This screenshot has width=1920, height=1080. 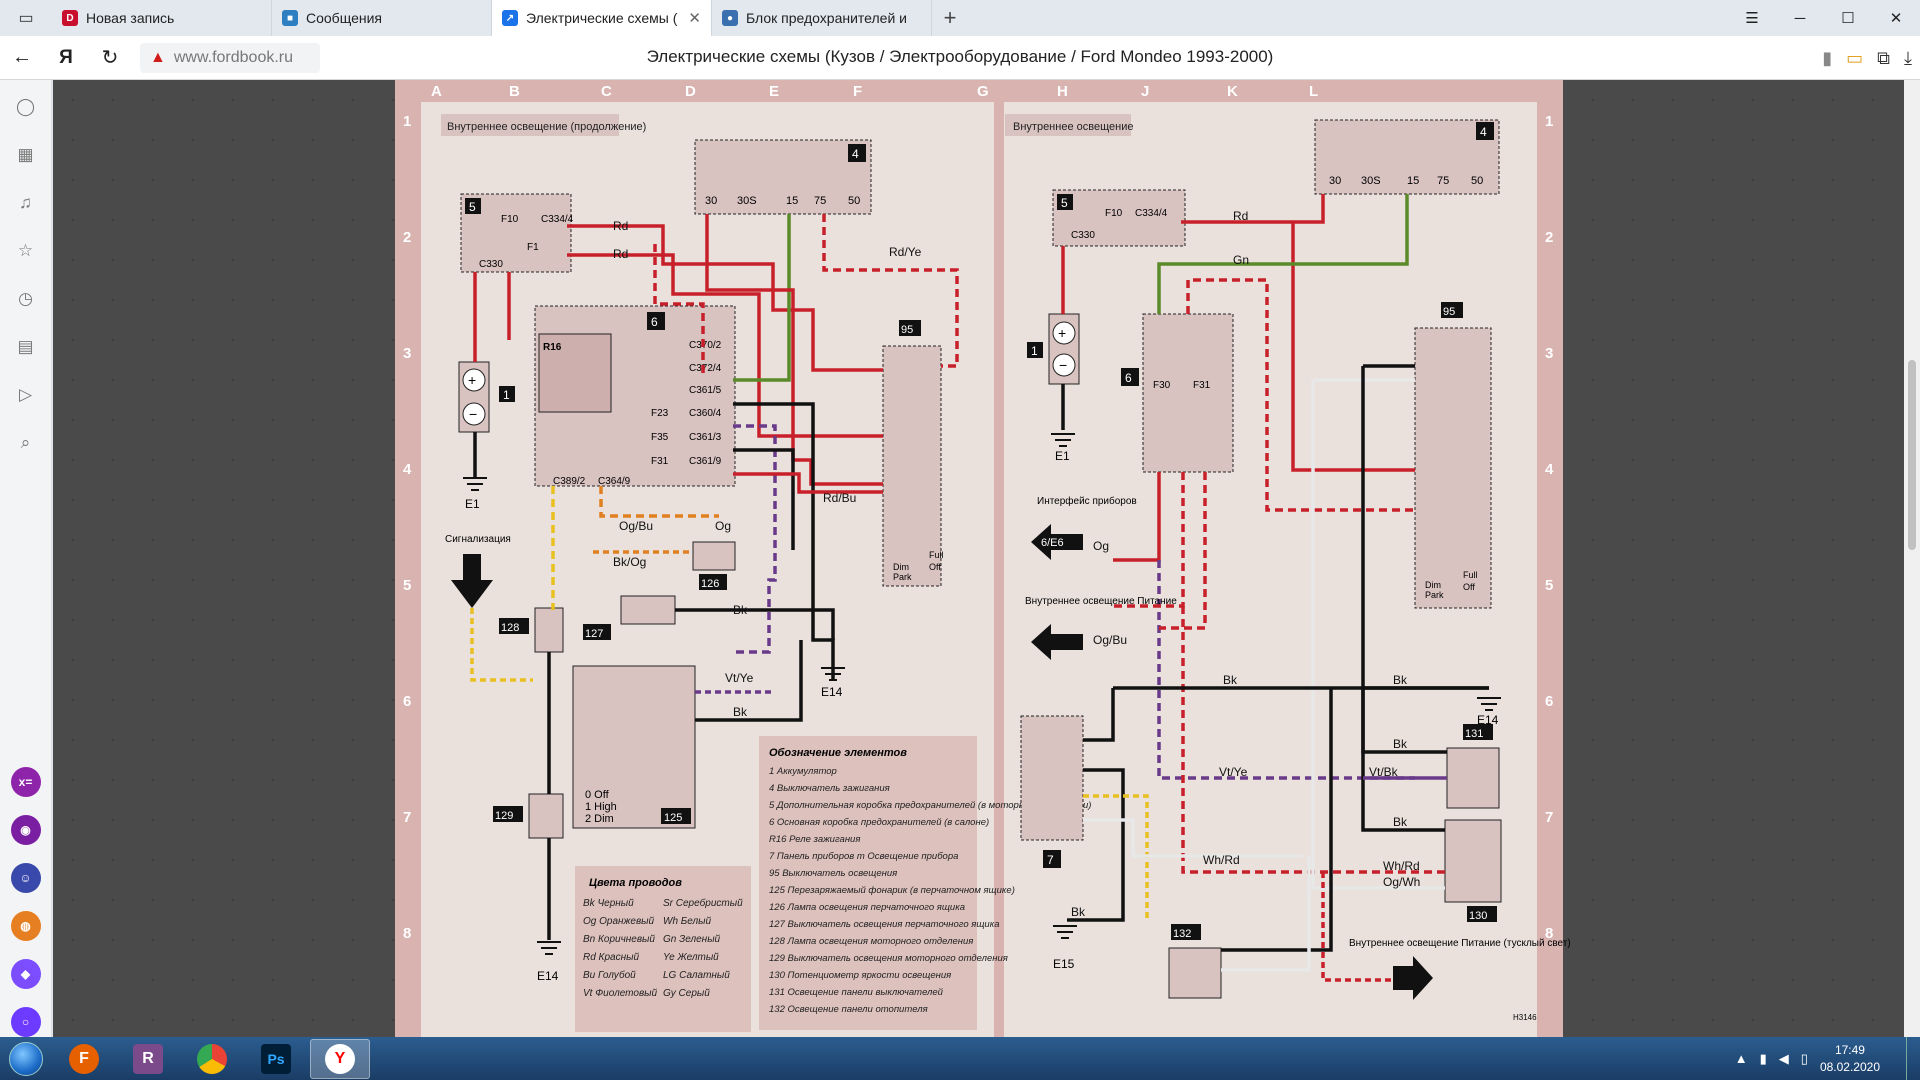 I want to click on tab-fuse-box: ● Блок предохранителей и, so click(x=822, y=18).